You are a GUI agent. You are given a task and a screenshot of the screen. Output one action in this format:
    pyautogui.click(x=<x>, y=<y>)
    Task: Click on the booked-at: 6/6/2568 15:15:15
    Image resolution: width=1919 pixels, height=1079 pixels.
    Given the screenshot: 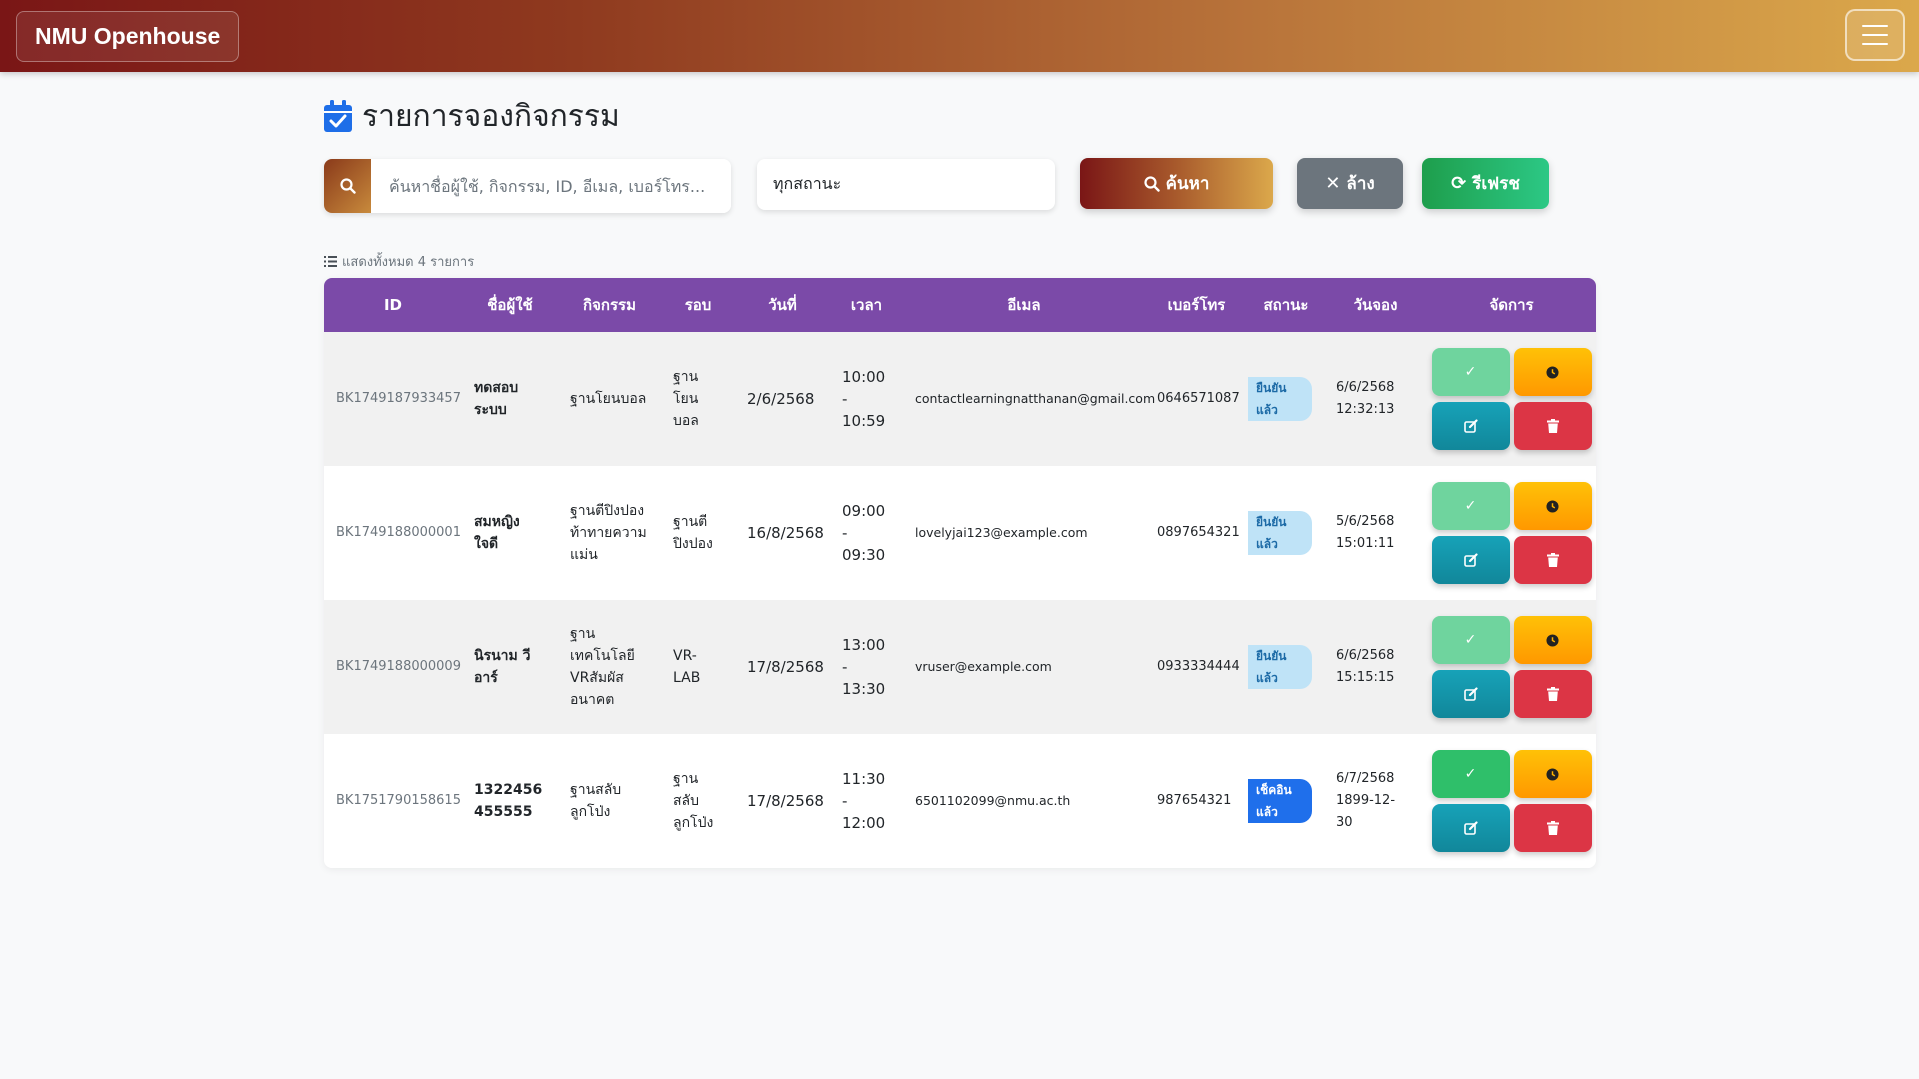 What is the action you would take?
    pyautogui.click(x=1365, y=666)
    